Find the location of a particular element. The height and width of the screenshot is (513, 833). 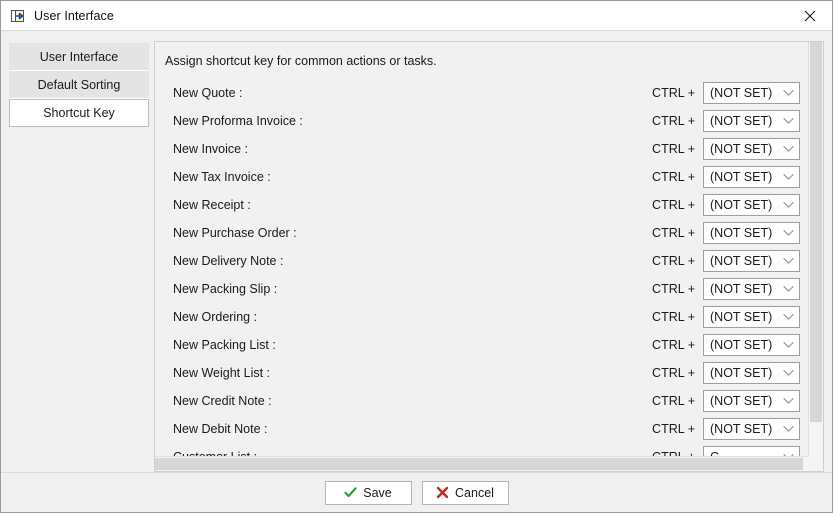

open-window-arrow-icon is located at coordinates (18, 16).